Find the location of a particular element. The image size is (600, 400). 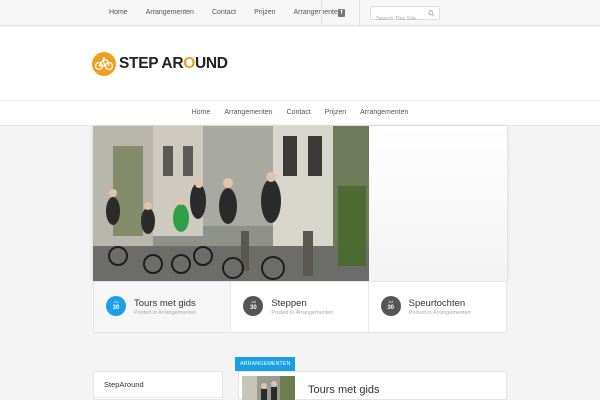

main-nav-contact: Contact is located at coordinates (299, 113).